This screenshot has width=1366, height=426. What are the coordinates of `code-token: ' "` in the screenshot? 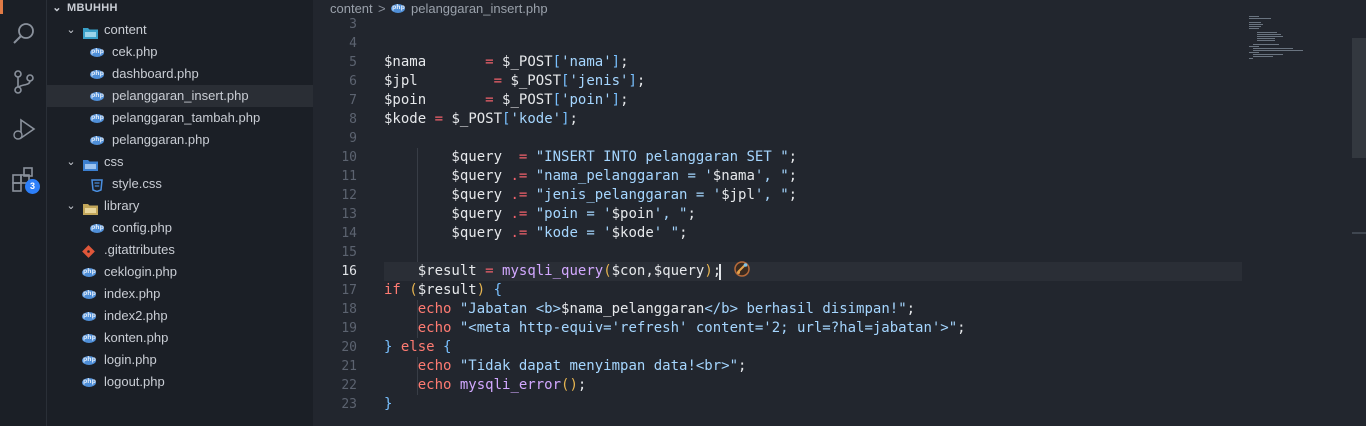 It's located at (666, 233).